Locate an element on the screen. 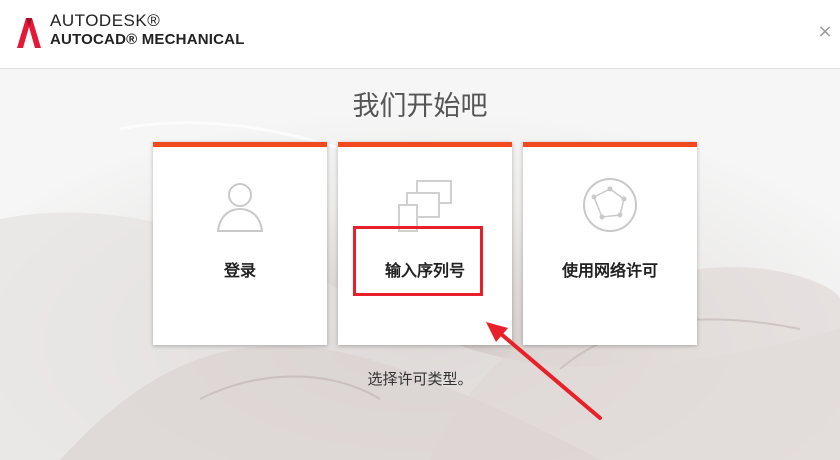  close-icon: × is located at coordinates (825, 32).